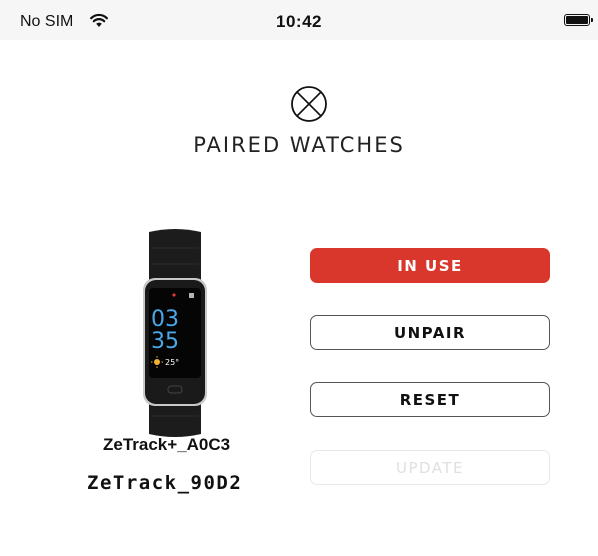 The image size is (598, 556). Describe the element at coordinates (172, 362) in the screenshot. I see `watch-temperature: 25°` at that location.